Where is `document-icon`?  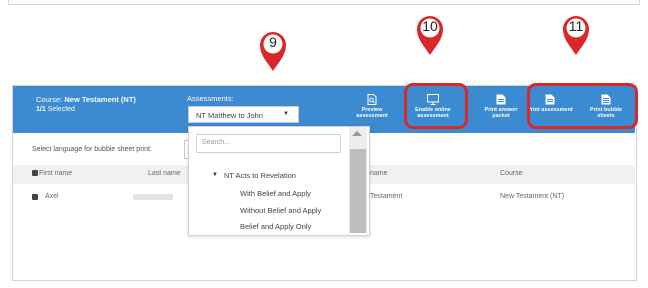
document-icon is located at coordinates (501, 99).